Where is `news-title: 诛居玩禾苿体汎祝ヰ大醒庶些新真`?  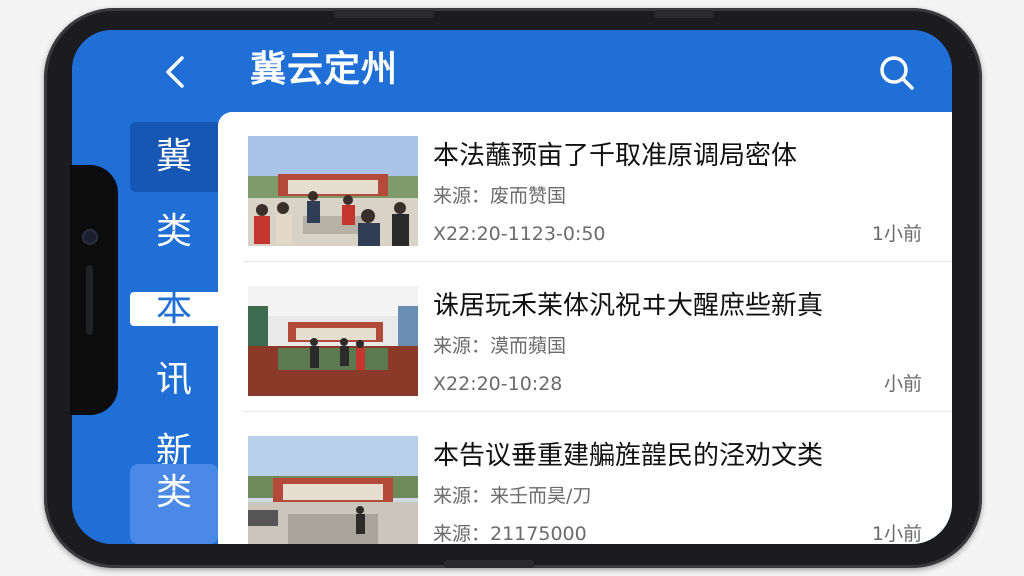
news-title: 诛居玩禾苿体汎祝ヰ大醒庶些新真 is located at coordinates (628, 306).